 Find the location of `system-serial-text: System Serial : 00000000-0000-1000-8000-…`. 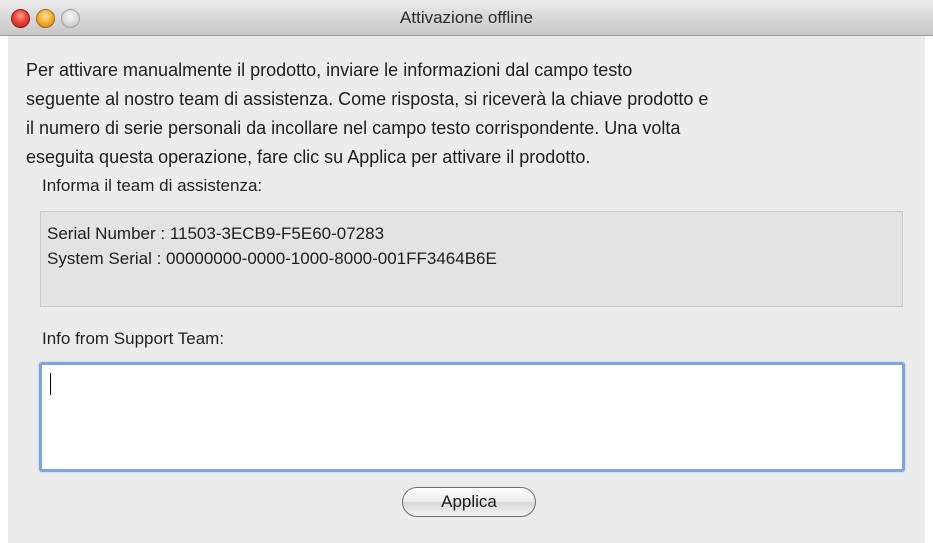

system-serial-text: System Serial : 00000000-0000-1000-8000-… is located at coordinates (272, 258).